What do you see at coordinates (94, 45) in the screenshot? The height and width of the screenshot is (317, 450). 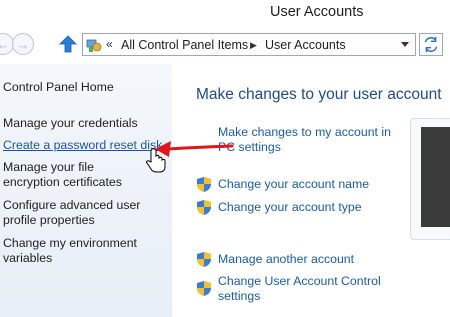 I see `control-panel-icon` at bounding box center [94, 45].